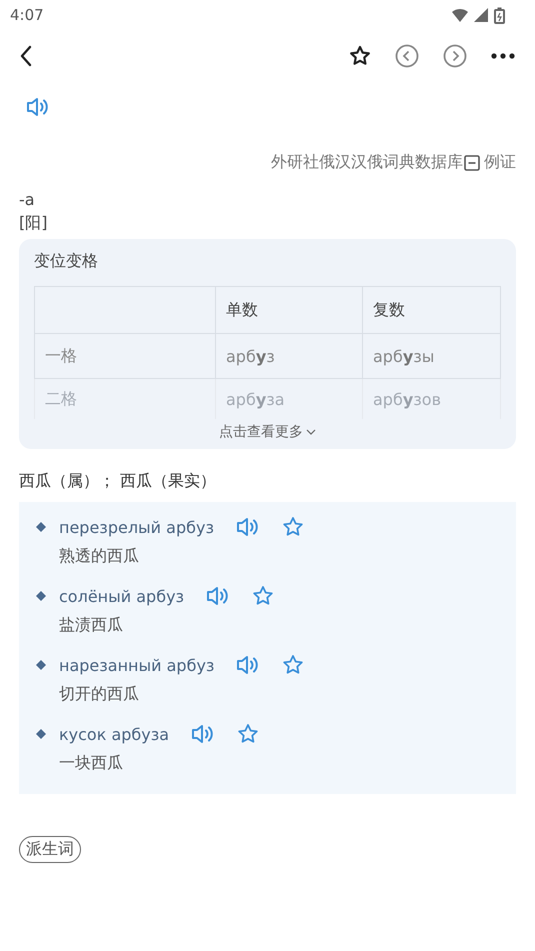 This screenshot has height=951, width=535. What do you see at coordinates (99, 694) in the screenshot?
I see `example-translation: 切开的西瓜` at bounding box center [99, 694].